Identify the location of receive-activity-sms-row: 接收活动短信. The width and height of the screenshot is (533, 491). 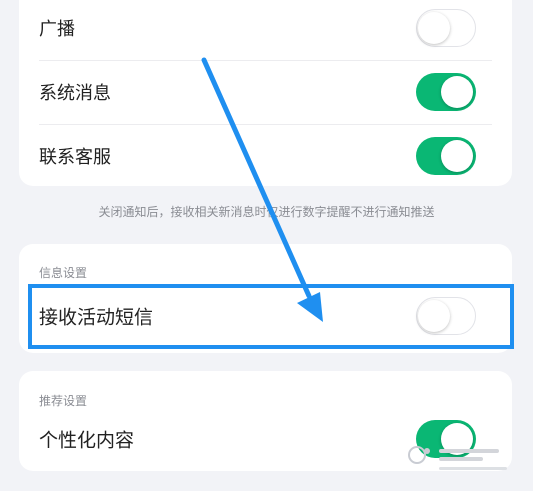
(265, 316).